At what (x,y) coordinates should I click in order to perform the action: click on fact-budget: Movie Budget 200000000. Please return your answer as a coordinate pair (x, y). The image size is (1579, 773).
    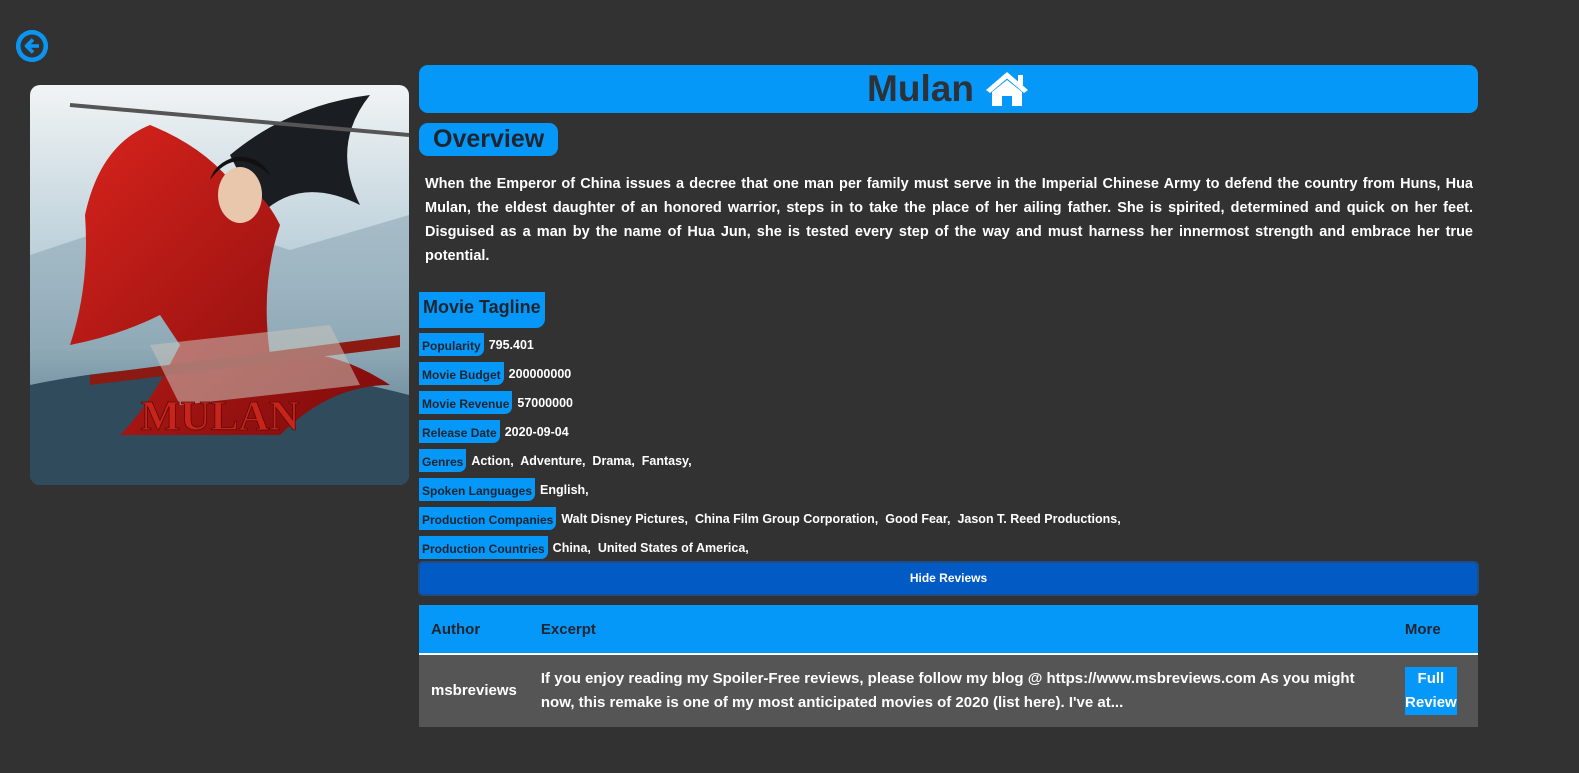
    Looking at the image, I should click on (495, 373).